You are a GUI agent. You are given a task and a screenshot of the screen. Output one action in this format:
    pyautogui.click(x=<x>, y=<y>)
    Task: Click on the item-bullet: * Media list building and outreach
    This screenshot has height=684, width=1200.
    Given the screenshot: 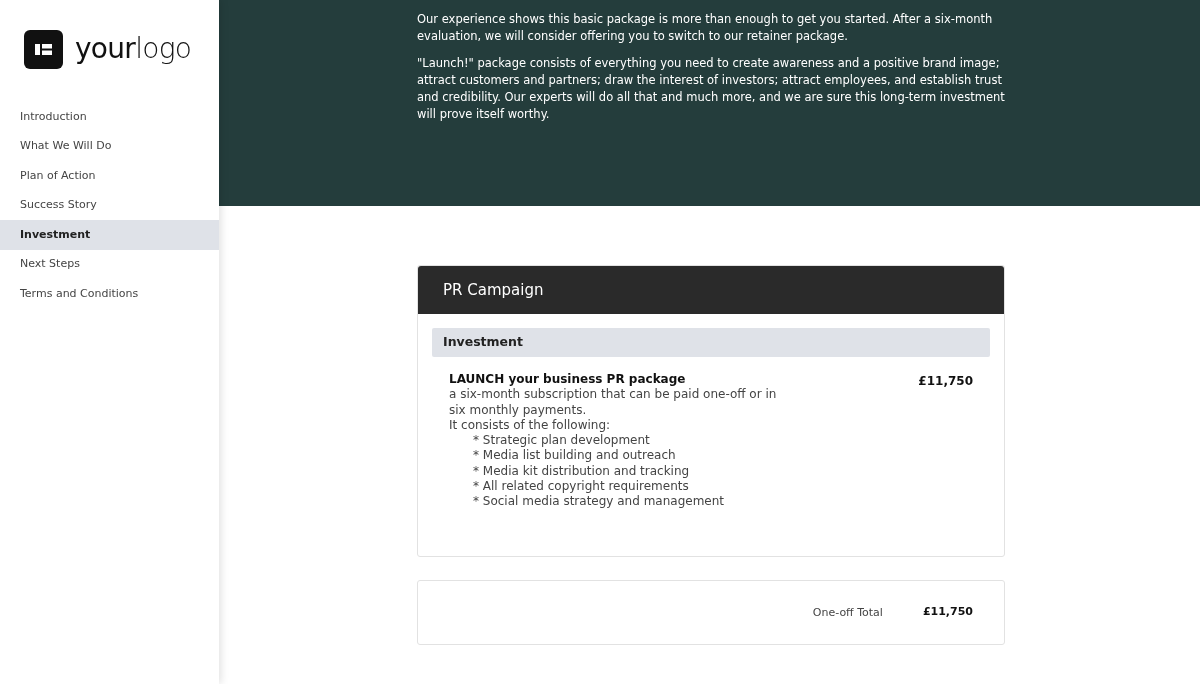 What is the action you would take?
    pyautogui.click(x=574, y=456)
    